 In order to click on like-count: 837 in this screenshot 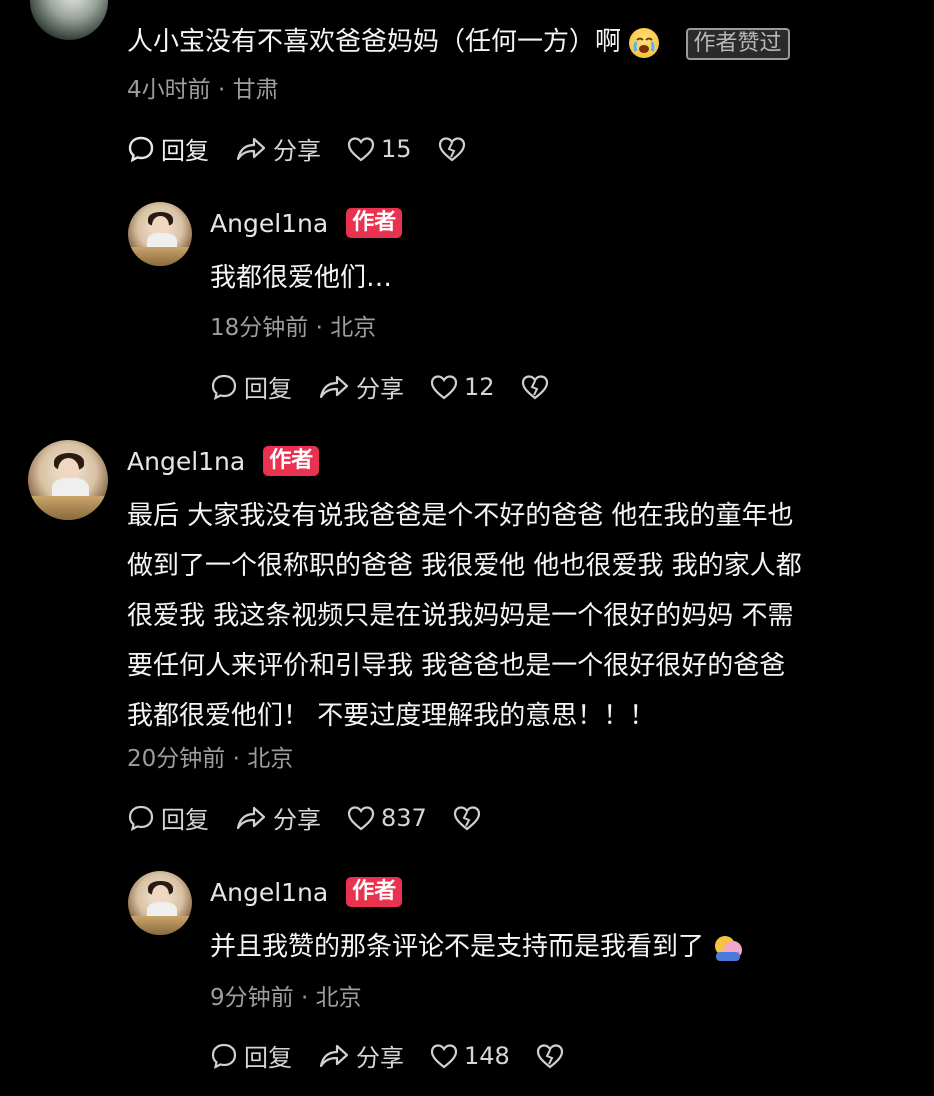, I will do `click(404, 817)`.